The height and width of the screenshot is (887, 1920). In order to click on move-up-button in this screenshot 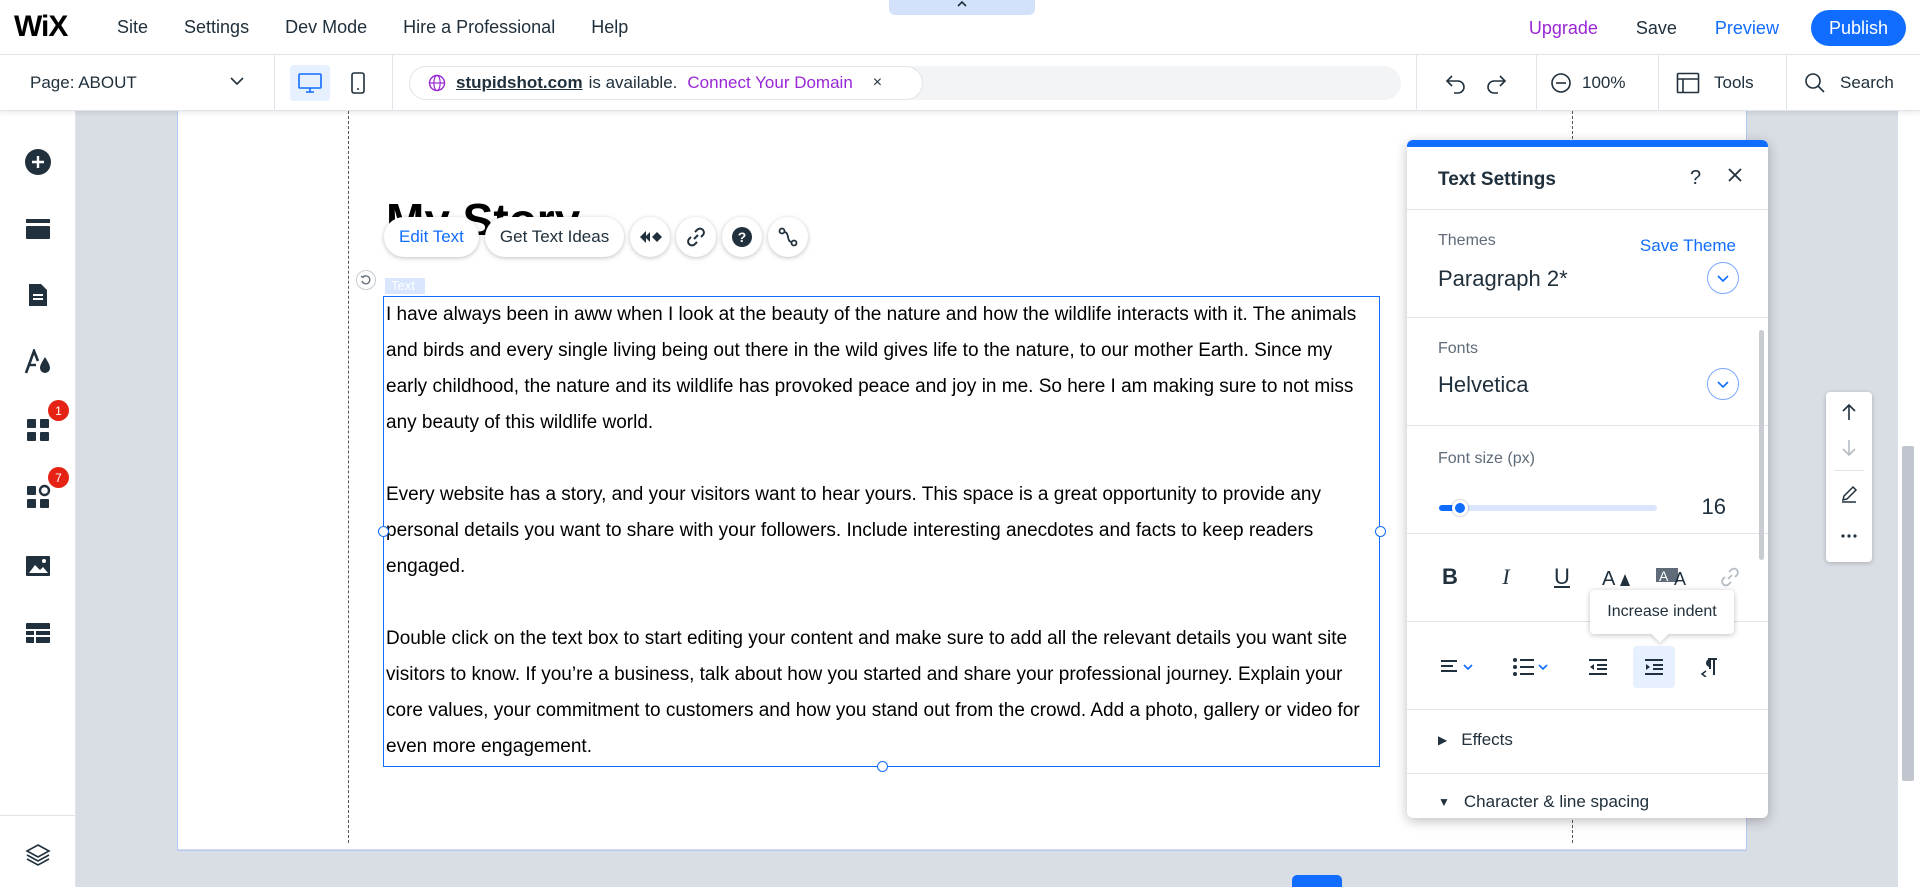, I will do `click(1849, 412)`.